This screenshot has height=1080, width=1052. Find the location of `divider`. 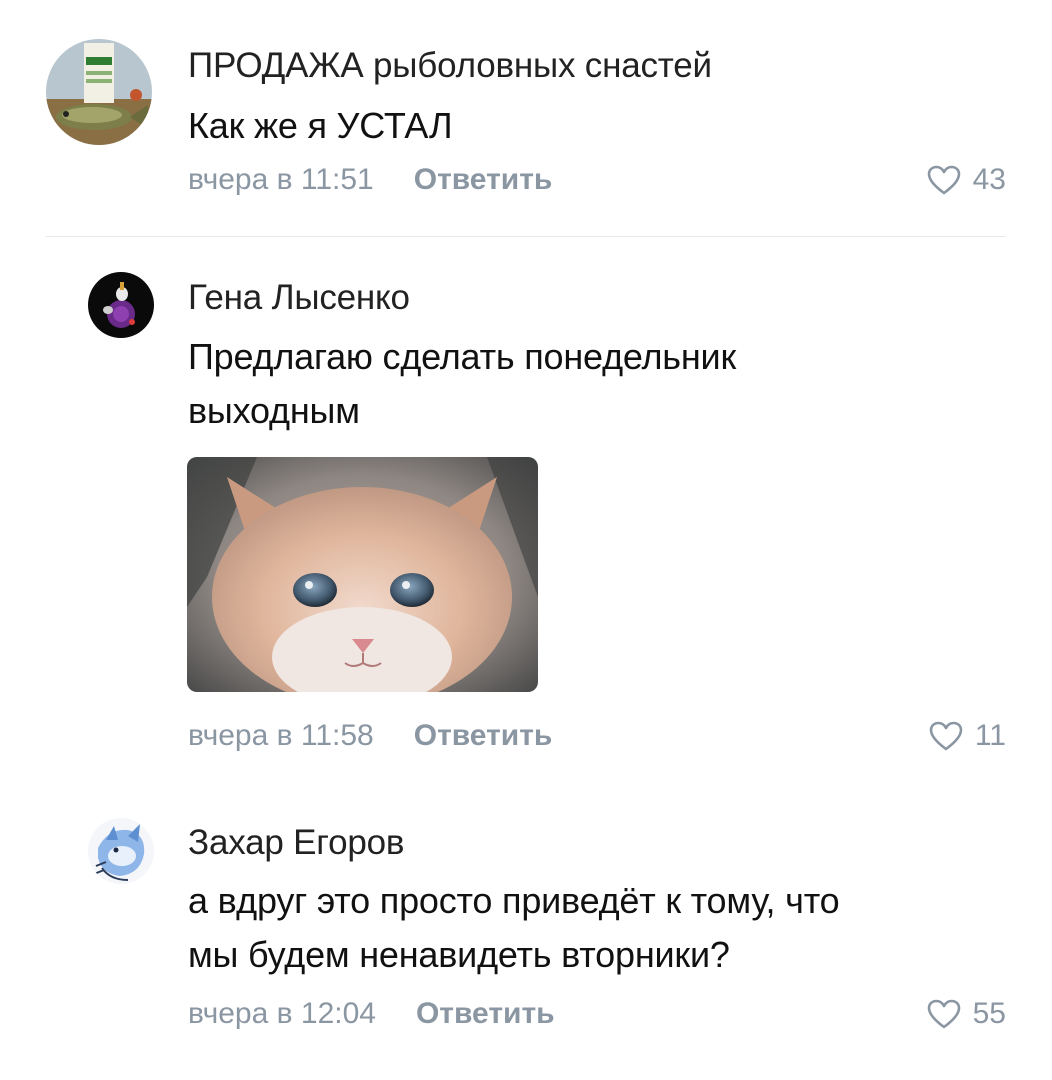

divider is located at coordinates (526, 236).